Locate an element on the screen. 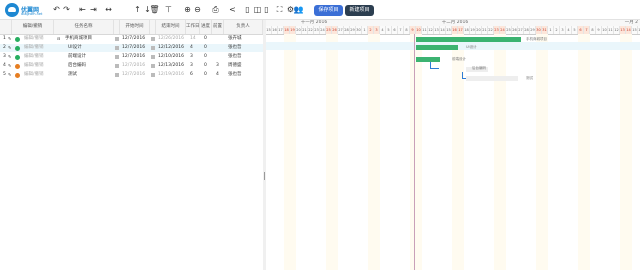 The height and width of the screenshot is (270, 640). splitter-handle-icon is located at coordinates (264, 176).